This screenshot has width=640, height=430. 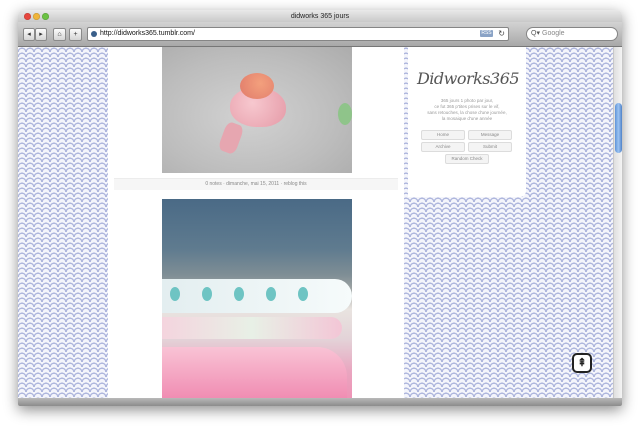 I want to click on scrollbar-thumb, so click(x=618, y=128).